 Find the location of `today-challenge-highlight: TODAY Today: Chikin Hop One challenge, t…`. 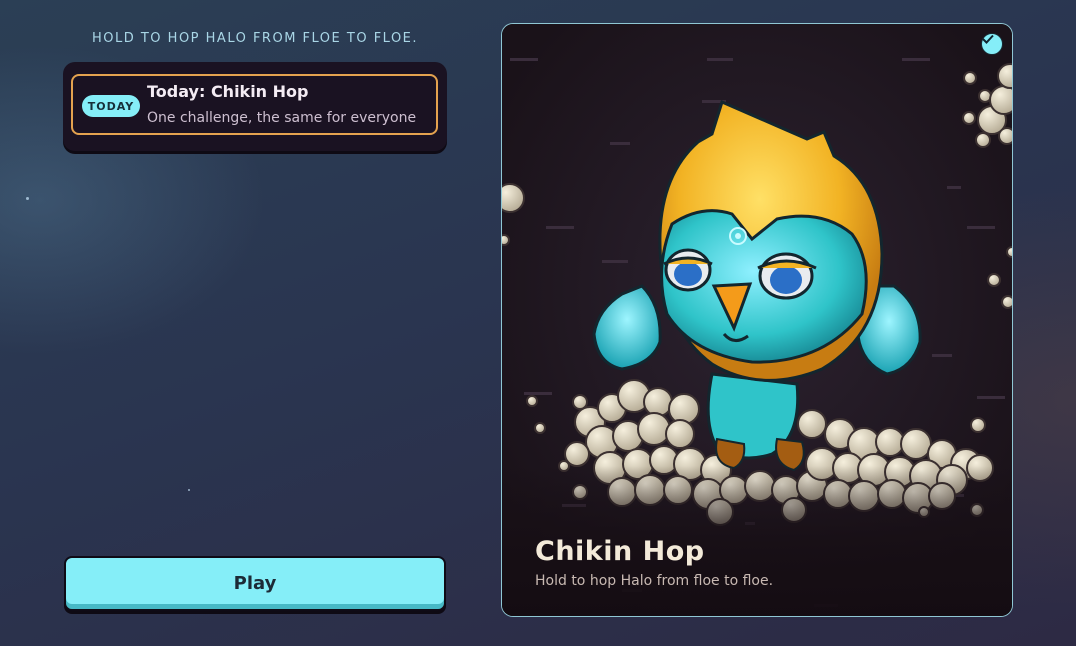

today-challenge-highlight: TODAY Today: Chikin Hop One challenge, t… is located at coordinates (254, 104).